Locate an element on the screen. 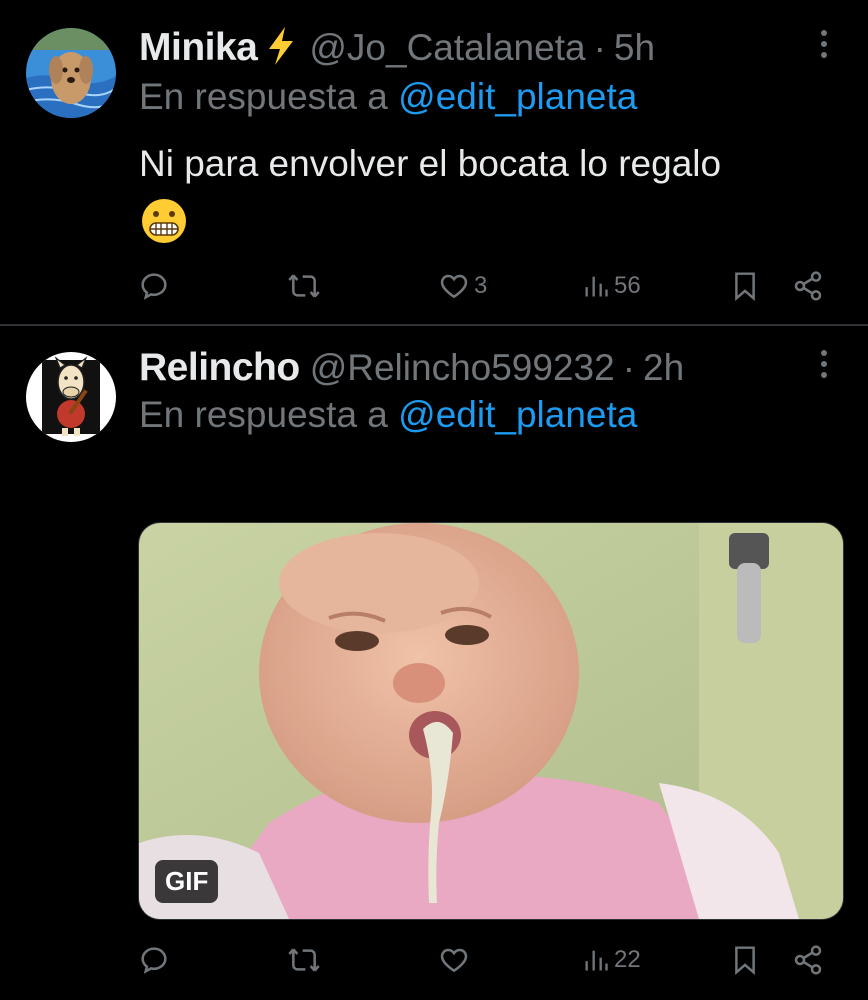  like-button is located at coordinates (454, 960).